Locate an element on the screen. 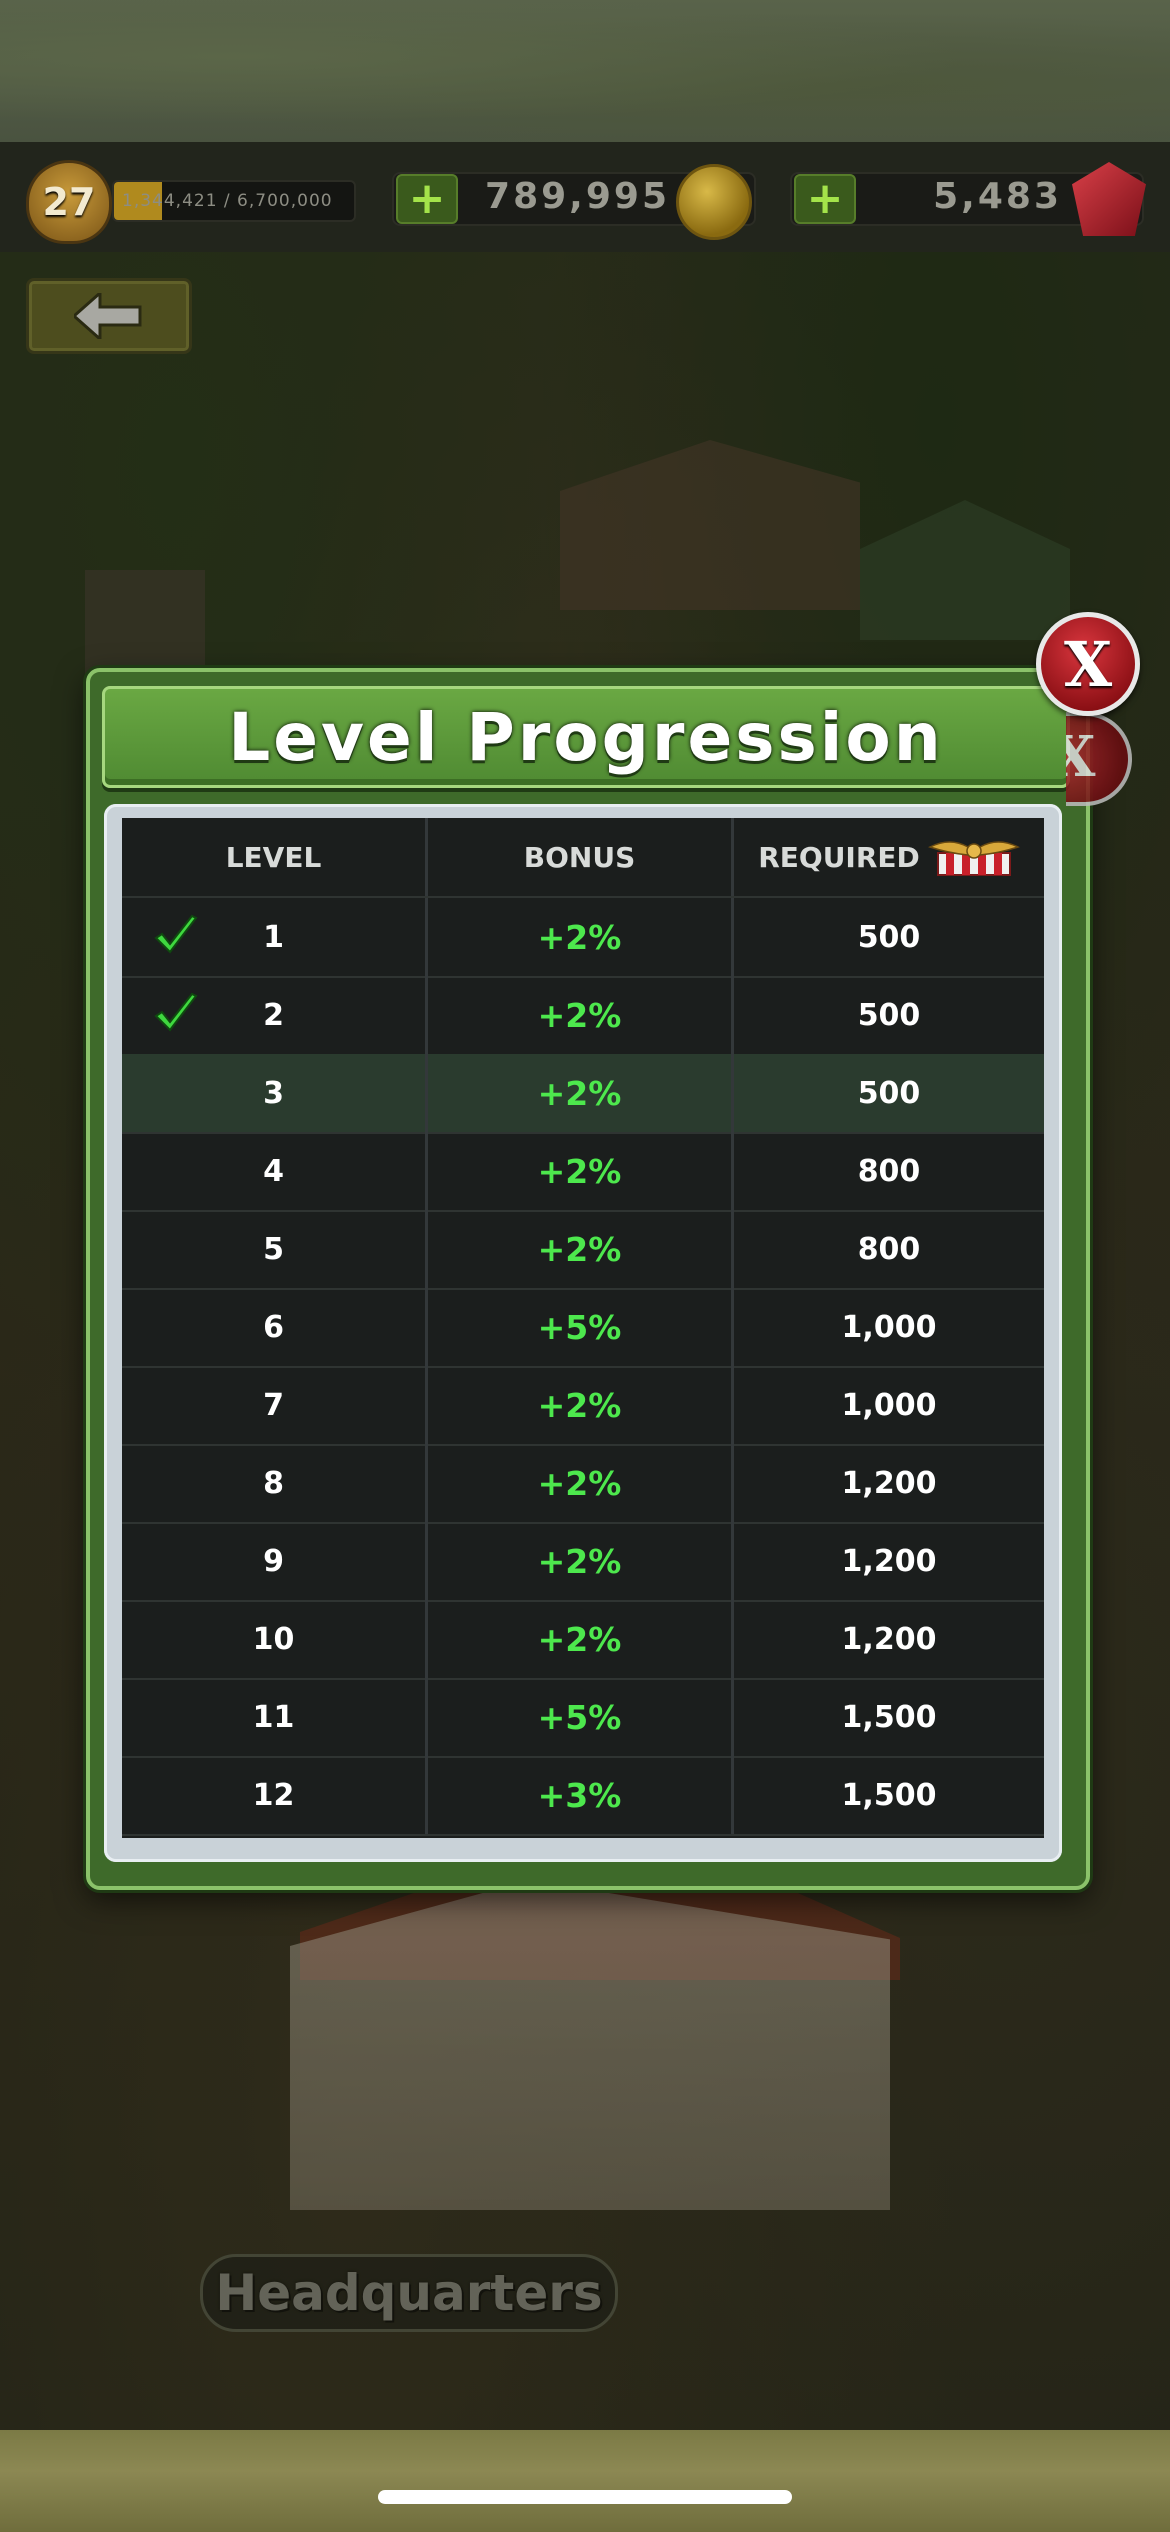  table-row: 5 +2% 800 is located at coordinates (583, 1250).